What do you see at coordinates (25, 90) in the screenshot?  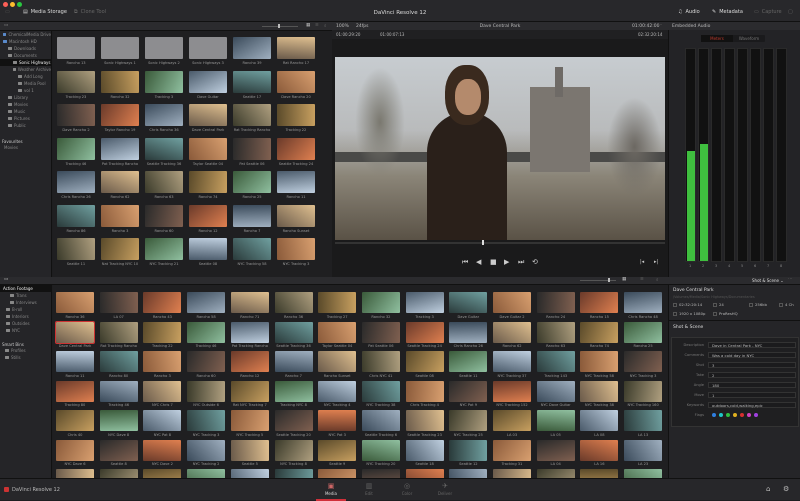 I see `storage-tree-item: vol 1` at bounding box center [25, 90].